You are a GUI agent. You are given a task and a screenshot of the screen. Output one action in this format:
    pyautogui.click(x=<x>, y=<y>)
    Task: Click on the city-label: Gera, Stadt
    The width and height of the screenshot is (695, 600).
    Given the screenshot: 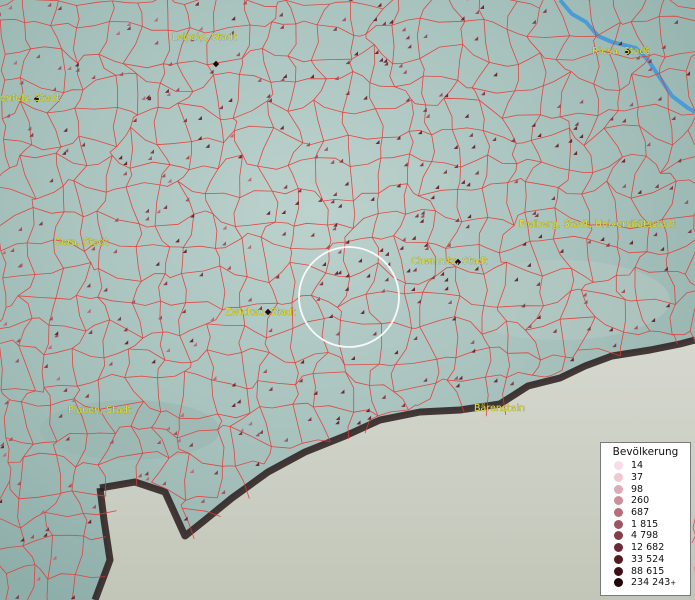 What is the action you would take?
    pyautogui.click(x=81, y=242)
    